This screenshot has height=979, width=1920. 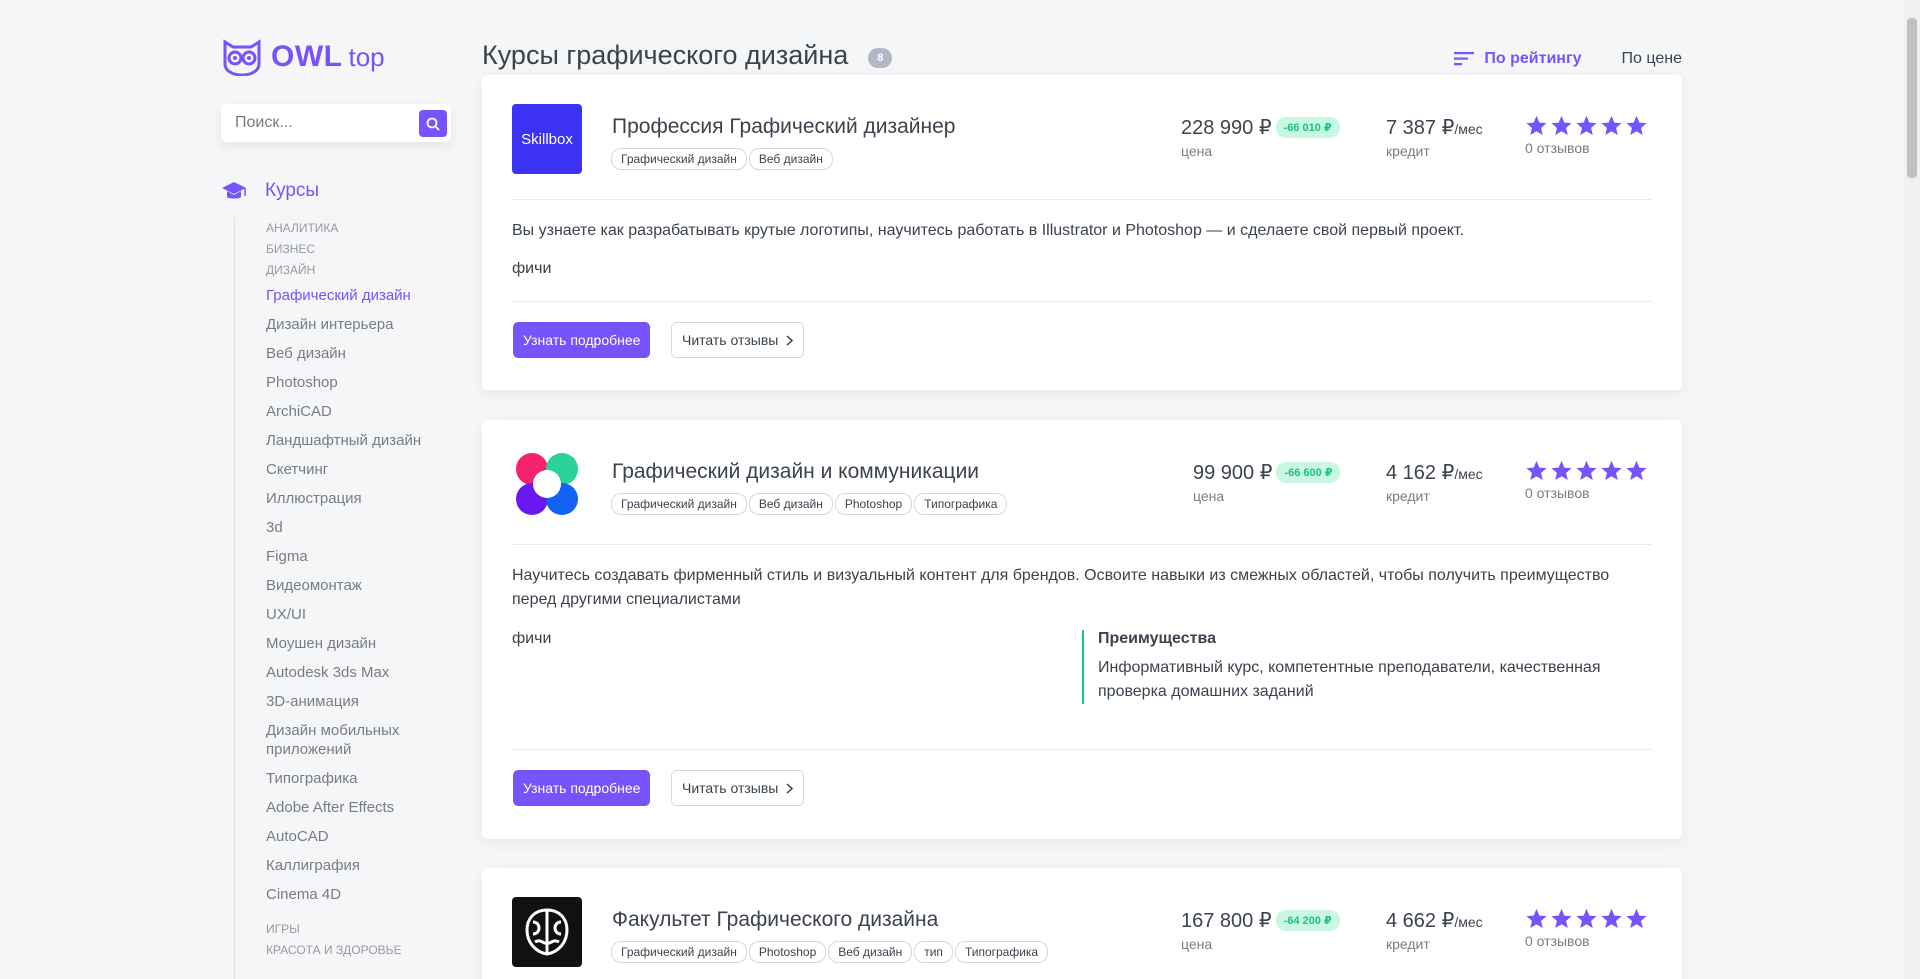 What do you see at coordinates (350, 445) in the screenshot?
I see `subnav-item: Ландшафтный дизайн` at bounding box center [350, 445].